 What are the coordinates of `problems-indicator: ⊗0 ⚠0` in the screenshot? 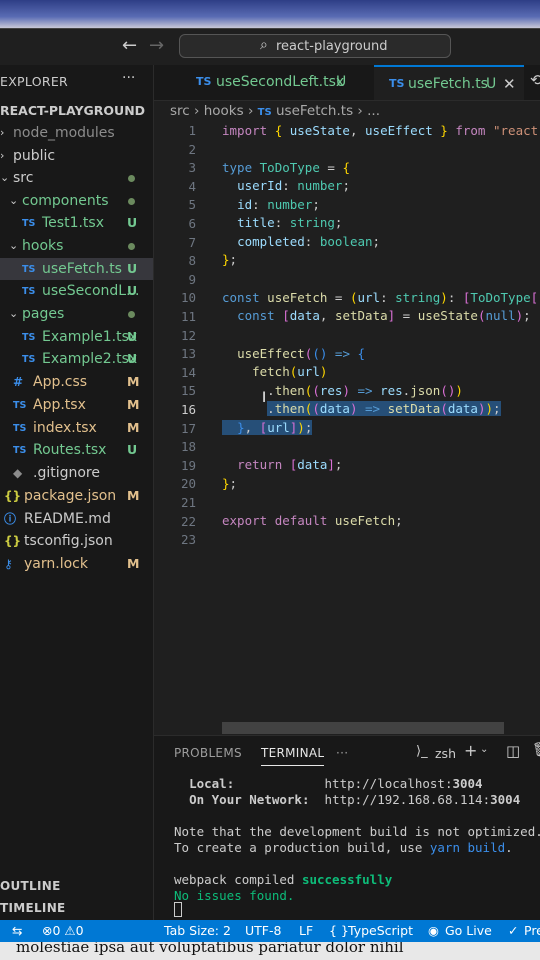 It's located at (63, 930).